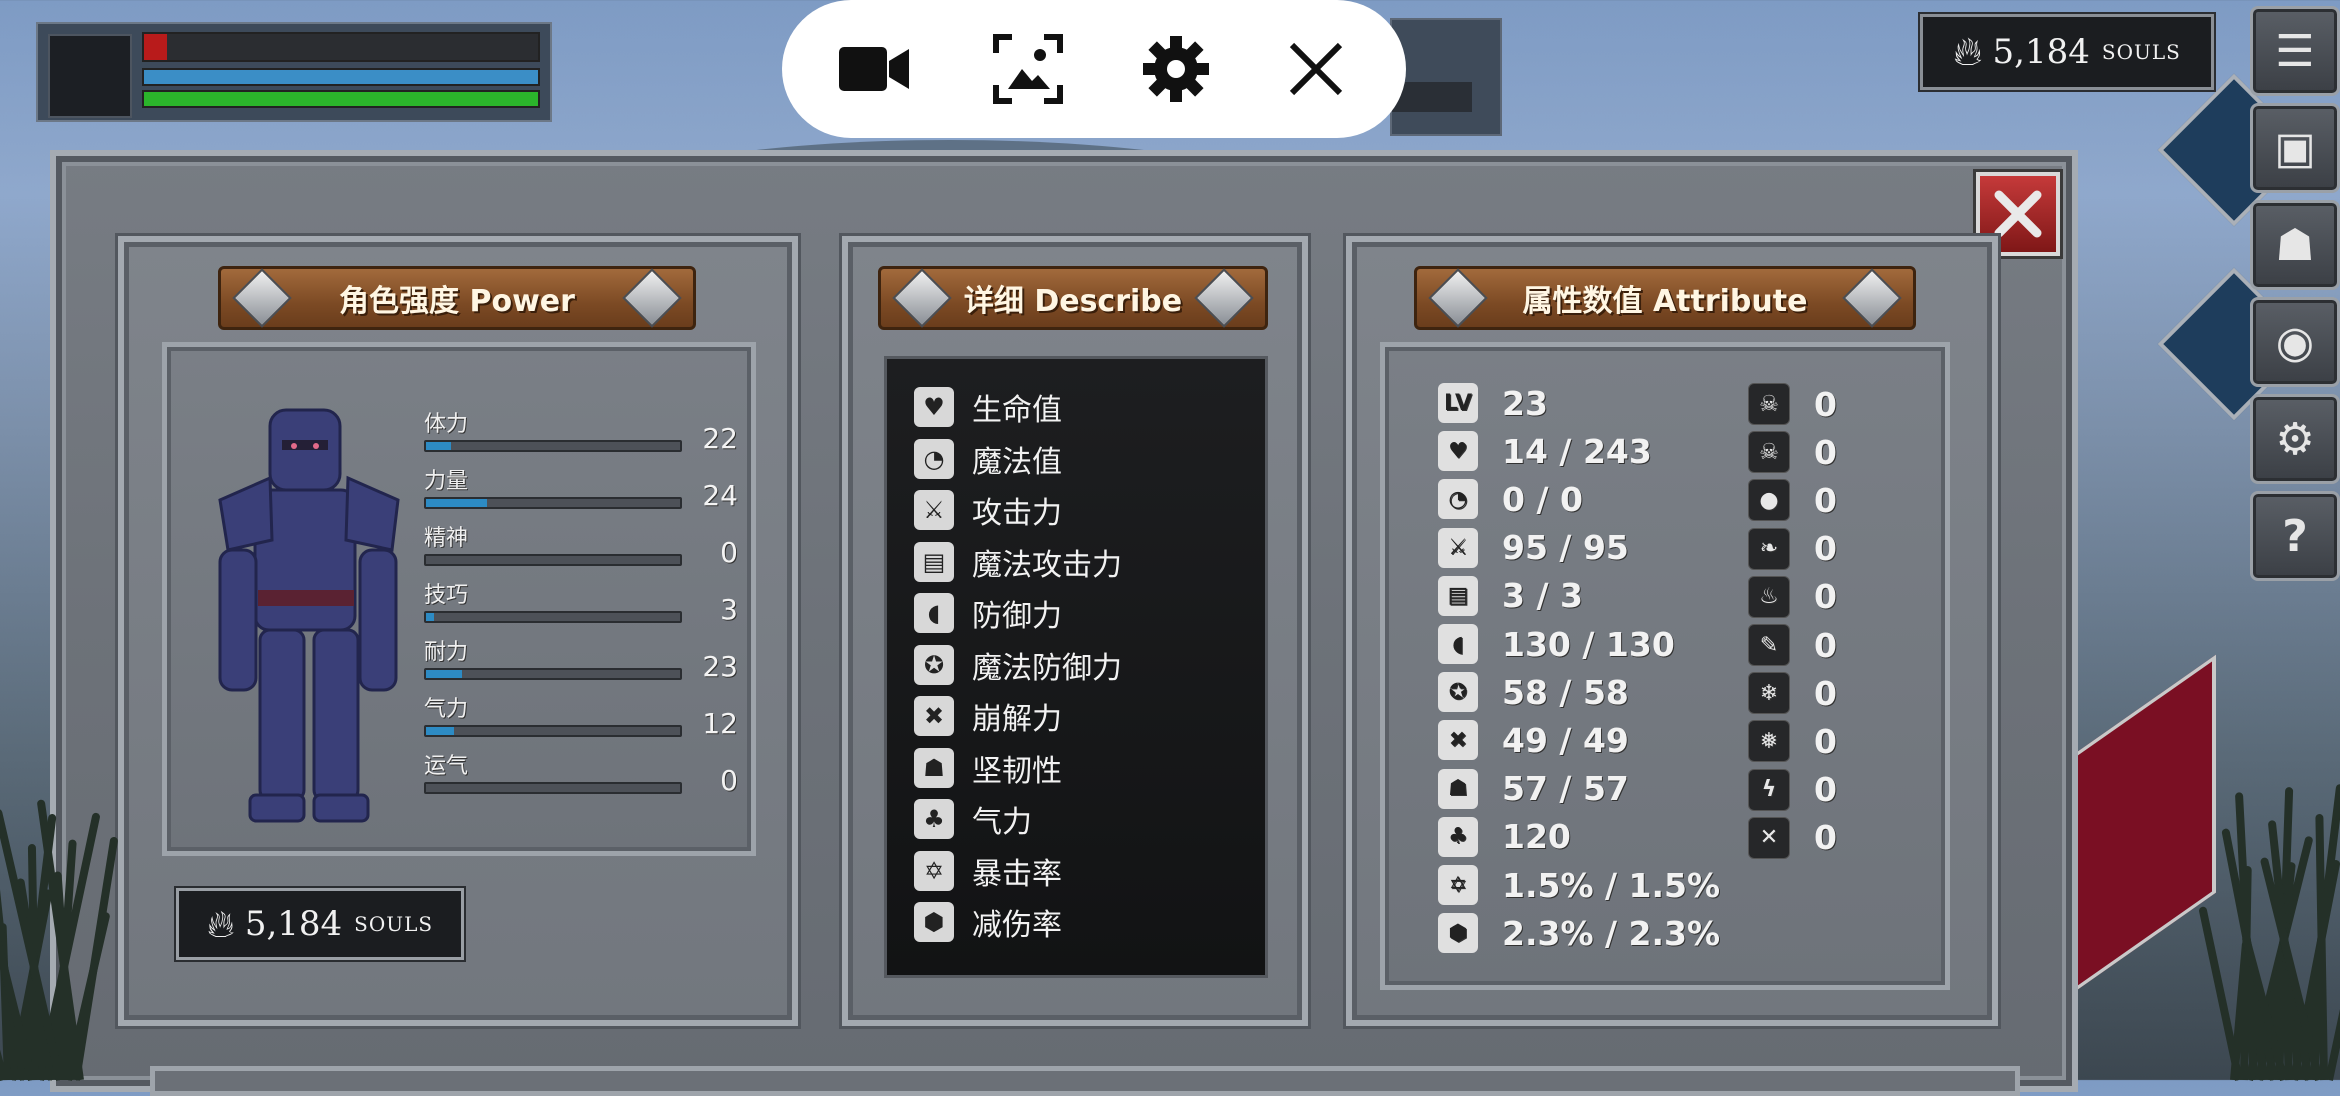 The height and width of the screenshot is (1096, 2340). Describe the element at coordinates (934, 922) in the screenshot. I see `reduction-badge-icon: ⬢` at that location.